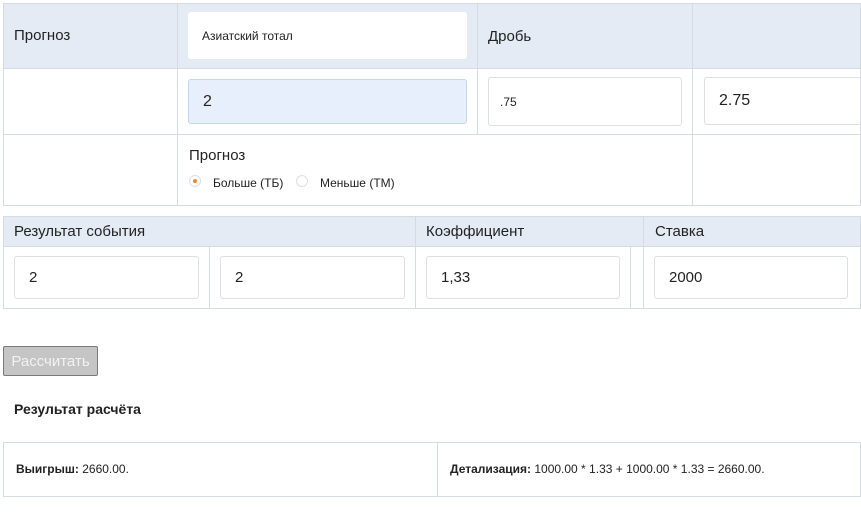 The image size is (861, 513). What do you see at coordinates (782, 101) in the screenshot?
I see `total-sum-field: 2.75` at bounding box center [782, 101].